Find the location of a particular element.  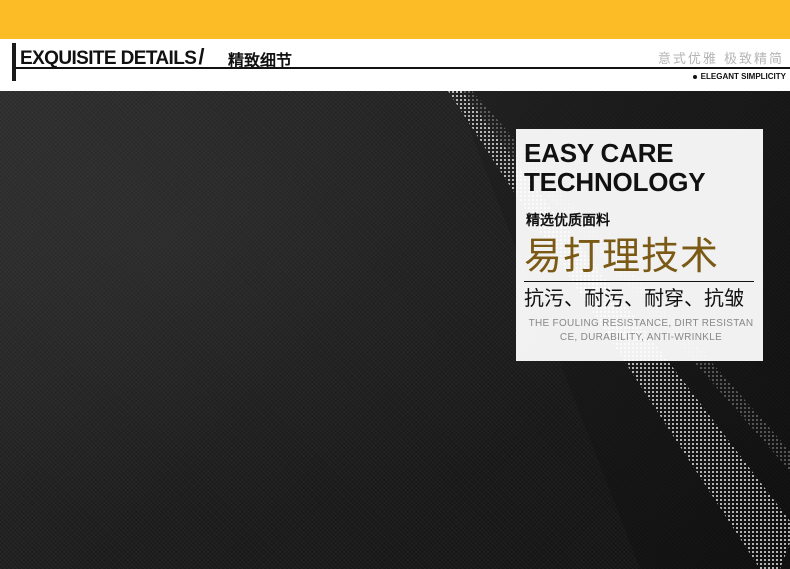

top-color-bar is located at coordinates (395, 19).